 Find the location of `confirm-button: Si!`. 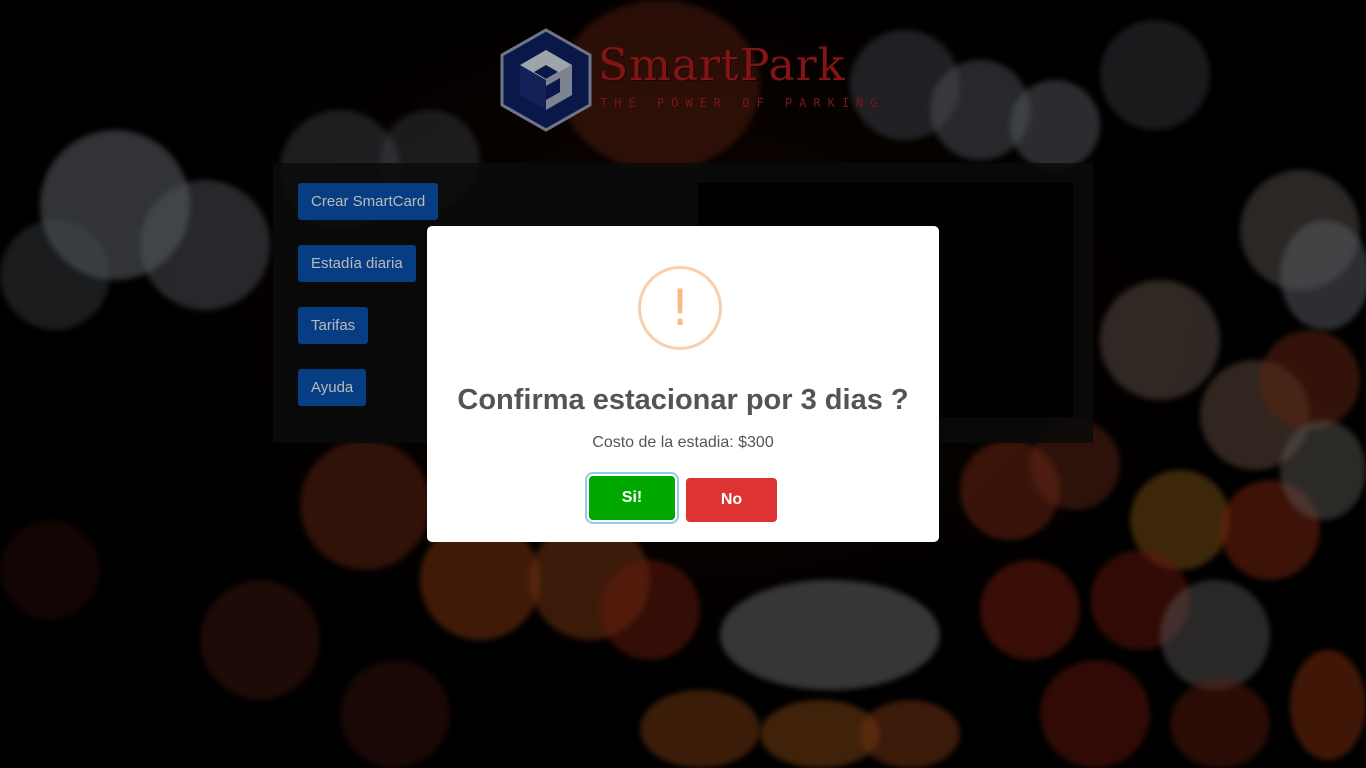

confirm-button: Si! is located at coordinates (632, 498).